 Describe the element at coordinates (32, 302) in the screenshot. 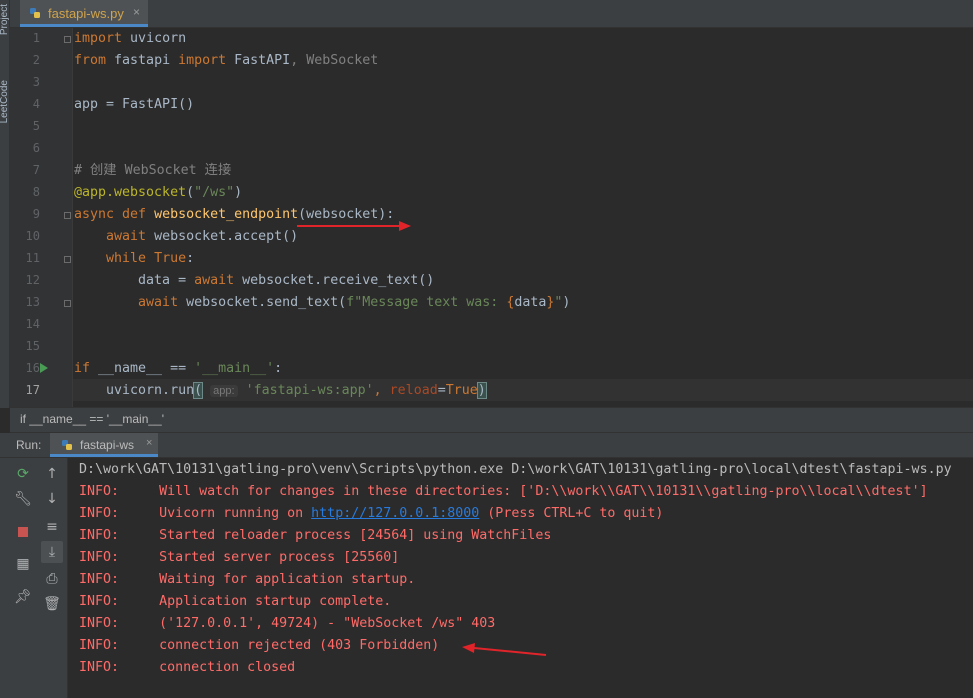

I see `line-number: 13` at that location.